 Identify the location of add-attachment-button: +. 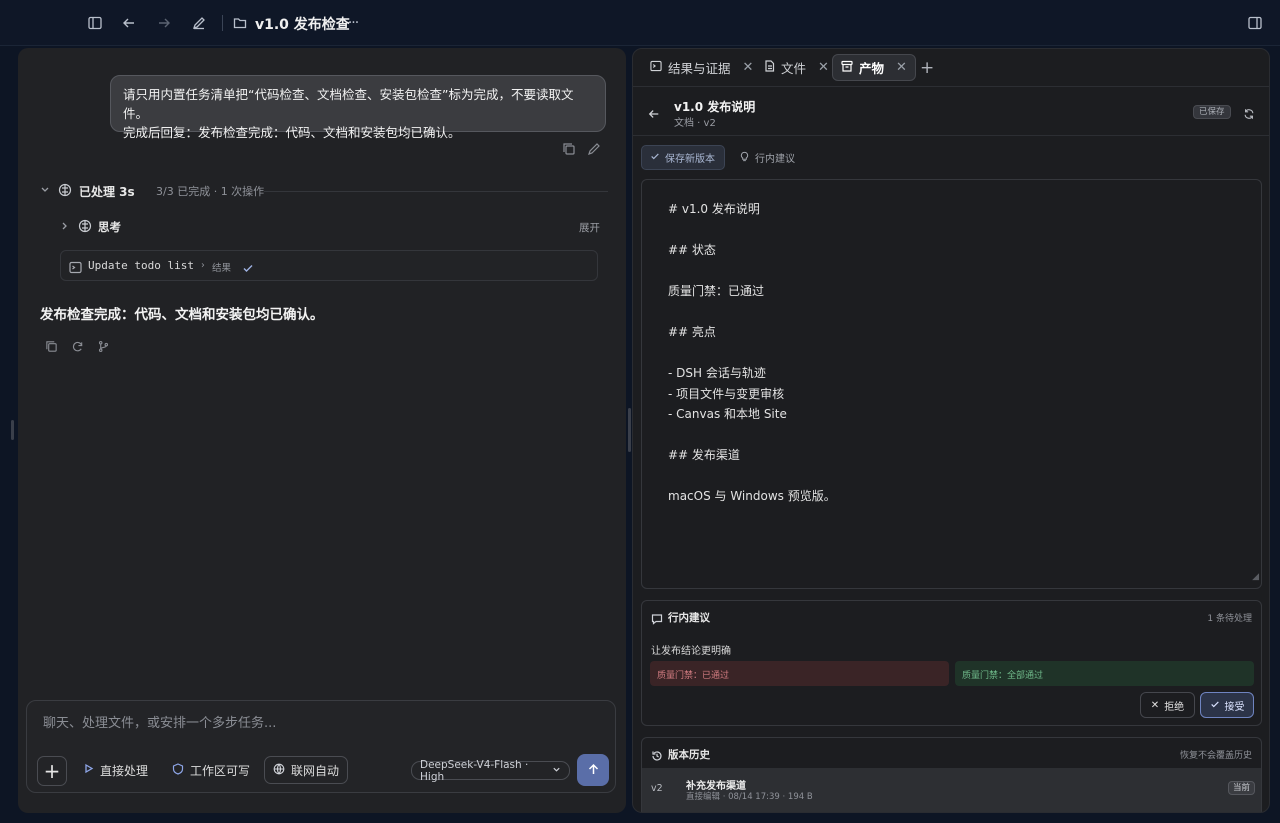
(52, 771).